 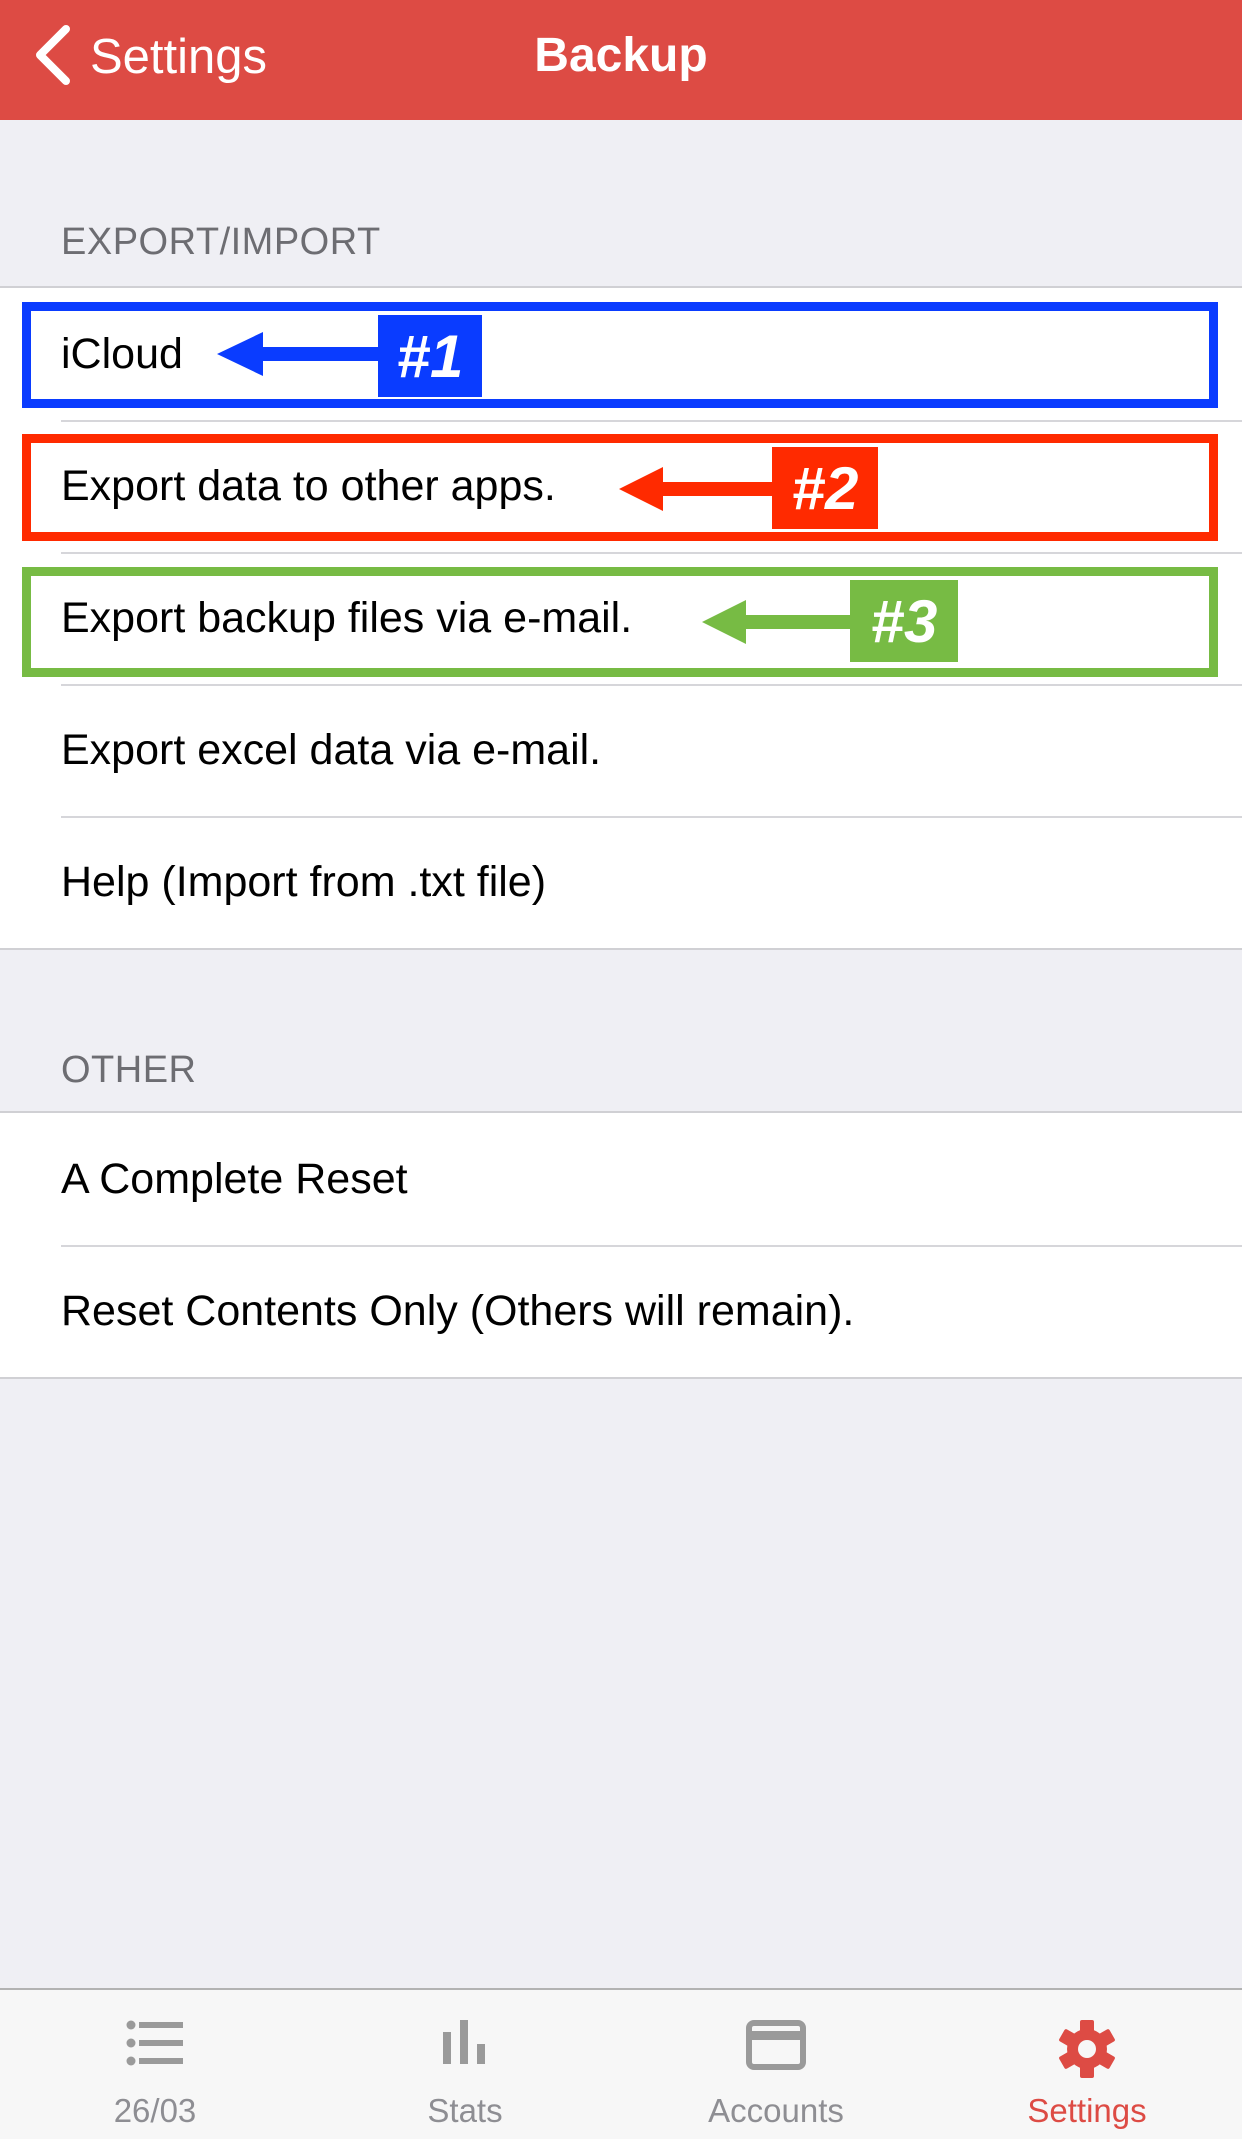 I want to click on list-icon, so click(x=155, y=2045).